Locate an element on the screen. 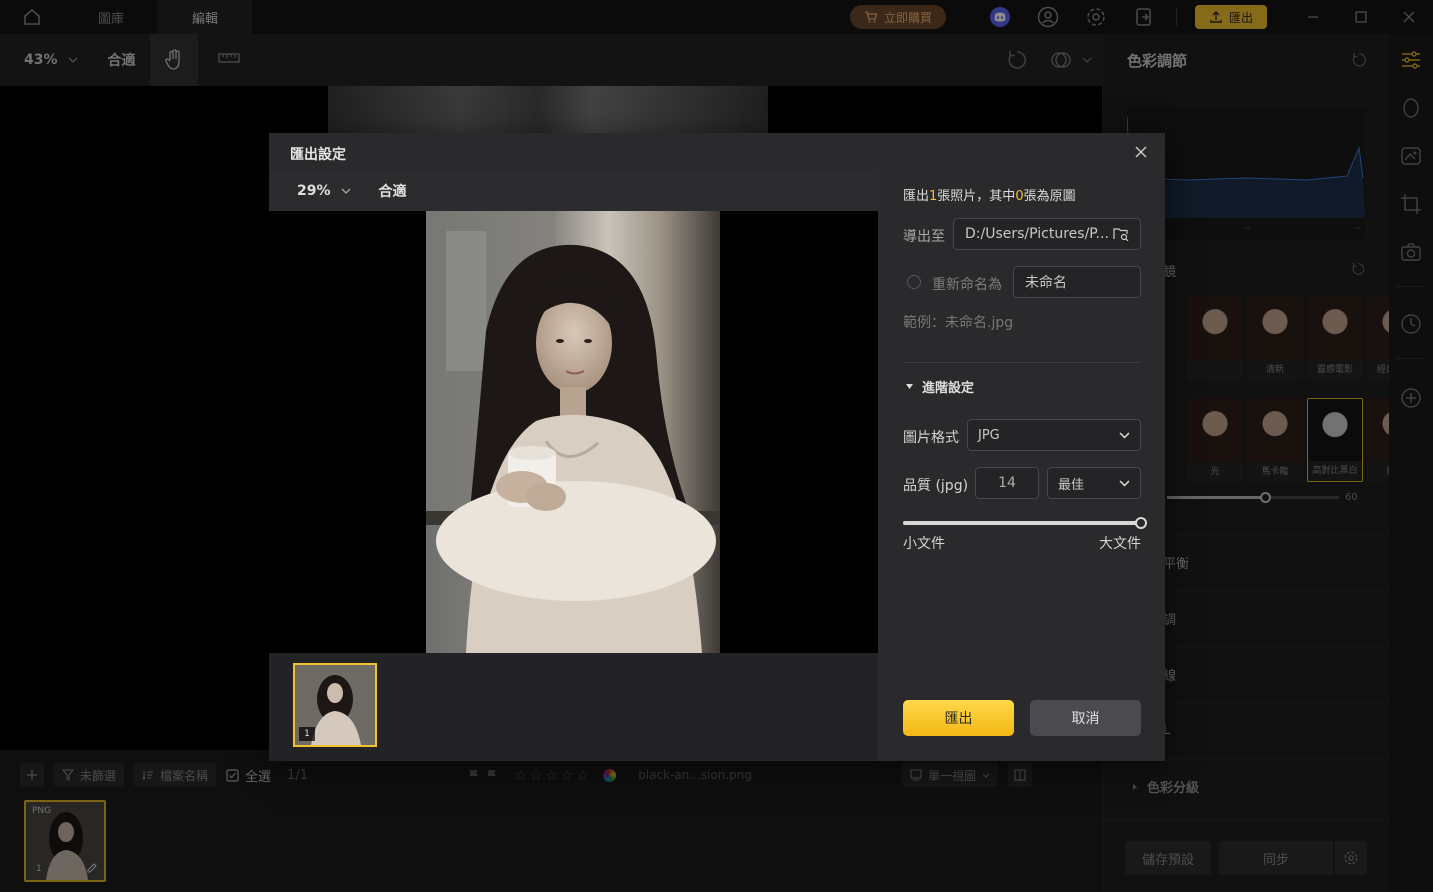 This screenshot has height=892, width=1433. export-to-label: 導出至 is located at coordinates (924, 237).